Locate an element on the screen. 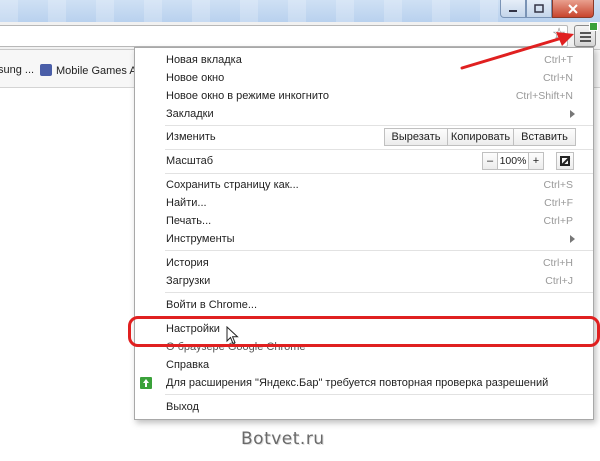 This screenshot has height=461, width=600. close-icon is located at coordinates (573, 8).